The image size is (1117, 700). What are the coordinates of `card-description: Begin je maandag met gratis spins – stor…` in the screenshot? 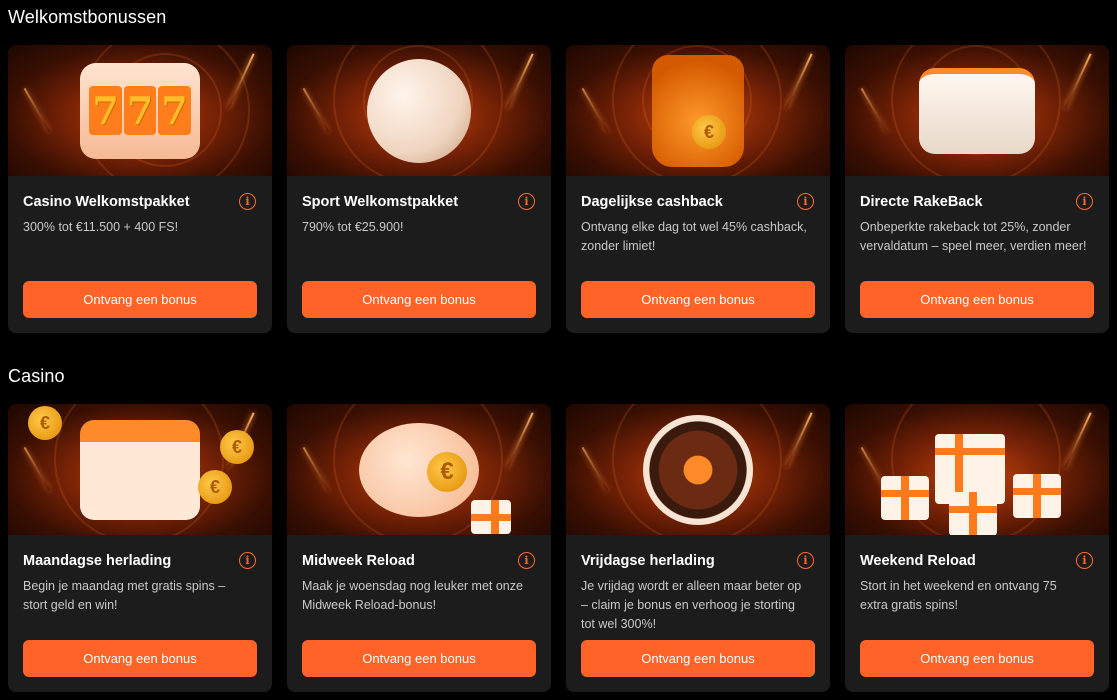 It's located at (124, 595).